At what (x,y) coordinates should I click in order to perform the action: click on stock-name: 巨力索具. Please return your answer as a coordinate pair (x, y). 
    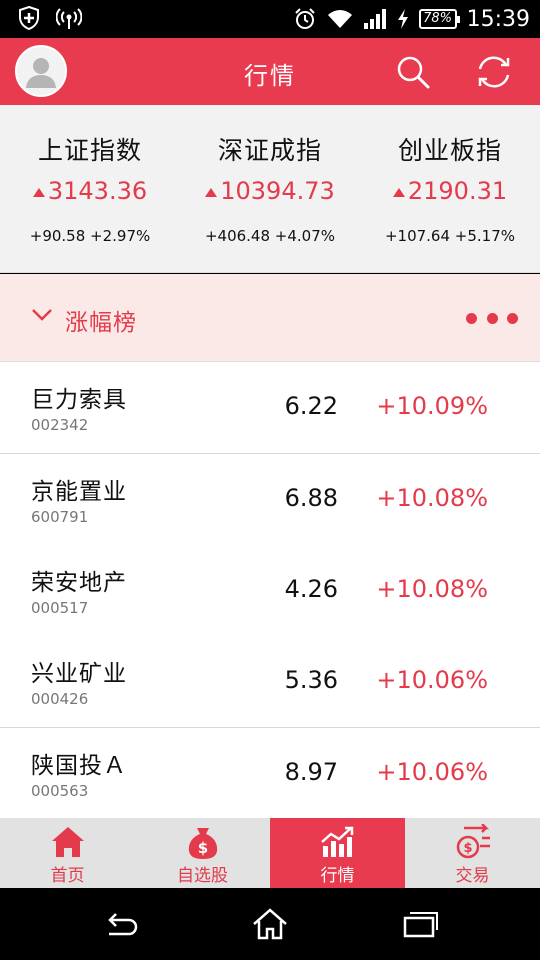
    Looking at the image, I should click on (79, 400).